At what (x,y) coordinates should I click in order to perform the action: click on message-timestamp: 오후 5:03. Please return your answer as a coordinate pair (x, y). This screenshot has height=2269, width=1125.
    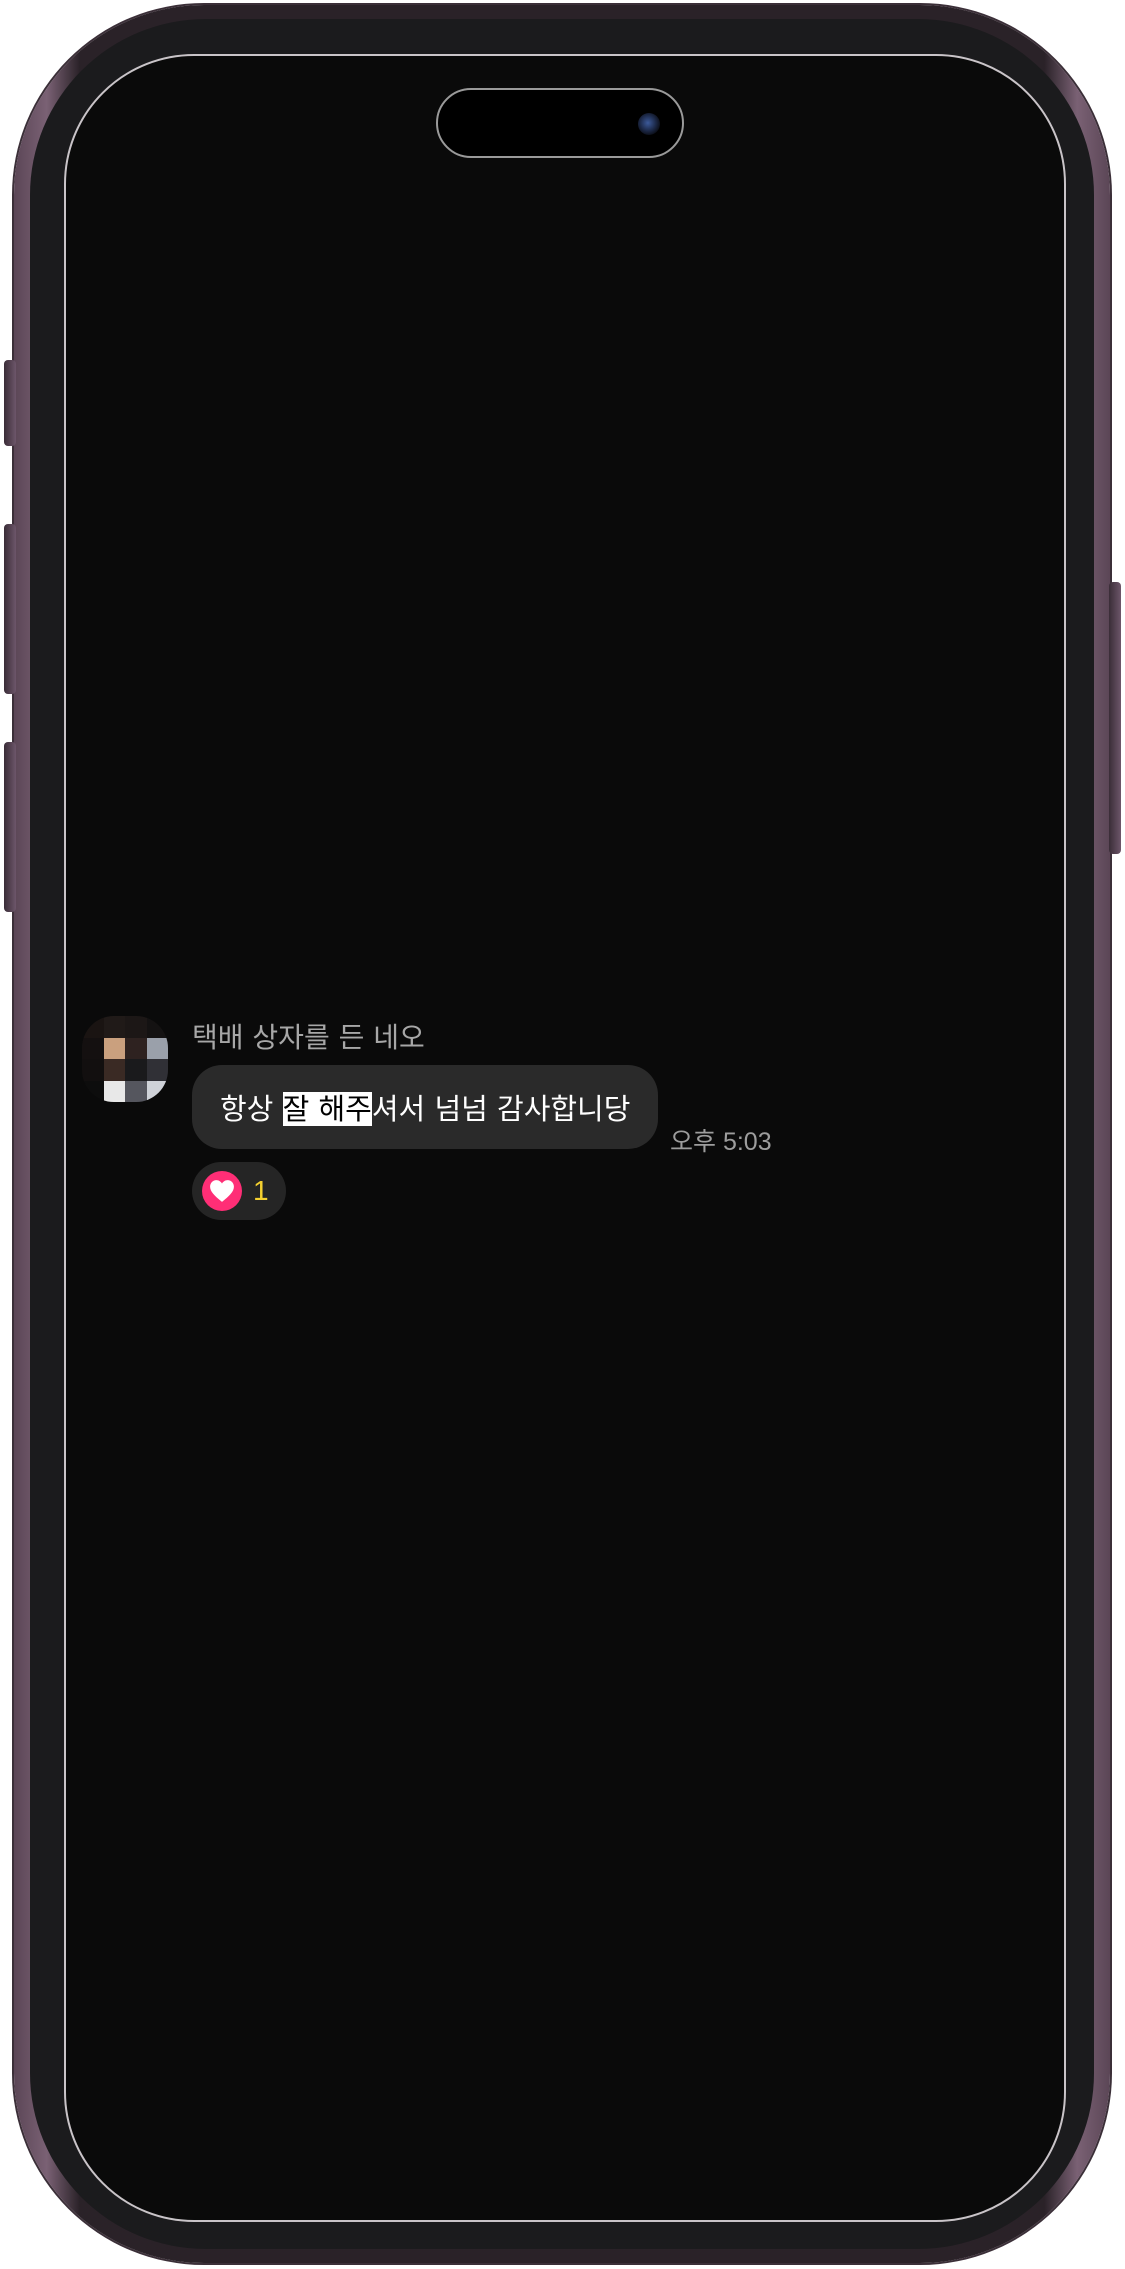
    Looking at the image, I should click on (721, 1142).